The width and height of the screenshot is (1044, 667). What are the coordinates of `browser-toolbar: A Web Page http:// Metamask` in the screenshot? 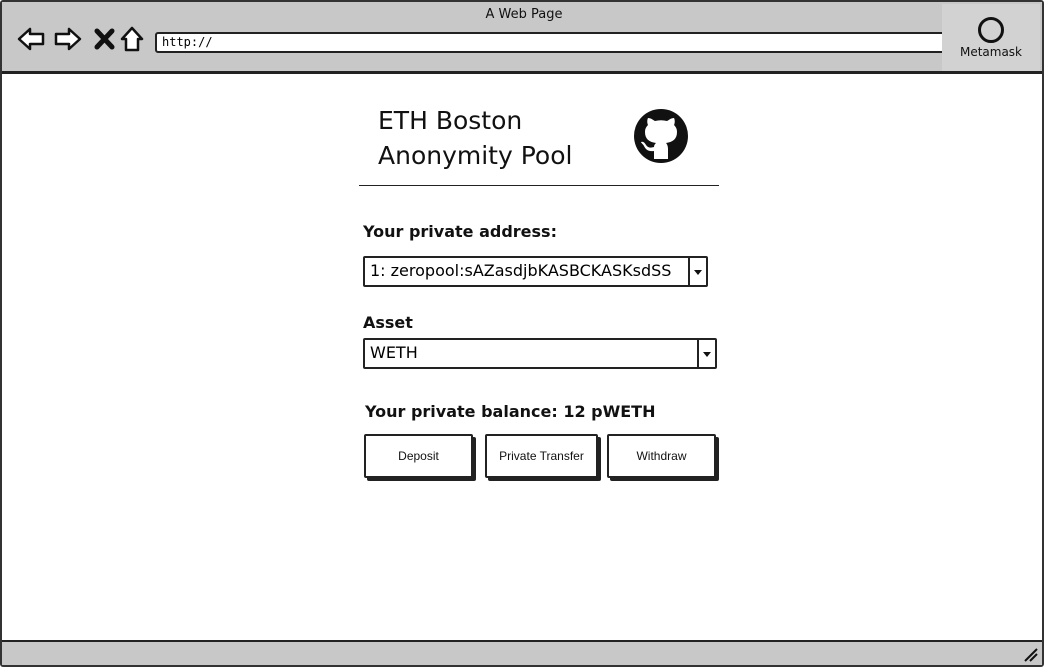 It's located at (522, 38).